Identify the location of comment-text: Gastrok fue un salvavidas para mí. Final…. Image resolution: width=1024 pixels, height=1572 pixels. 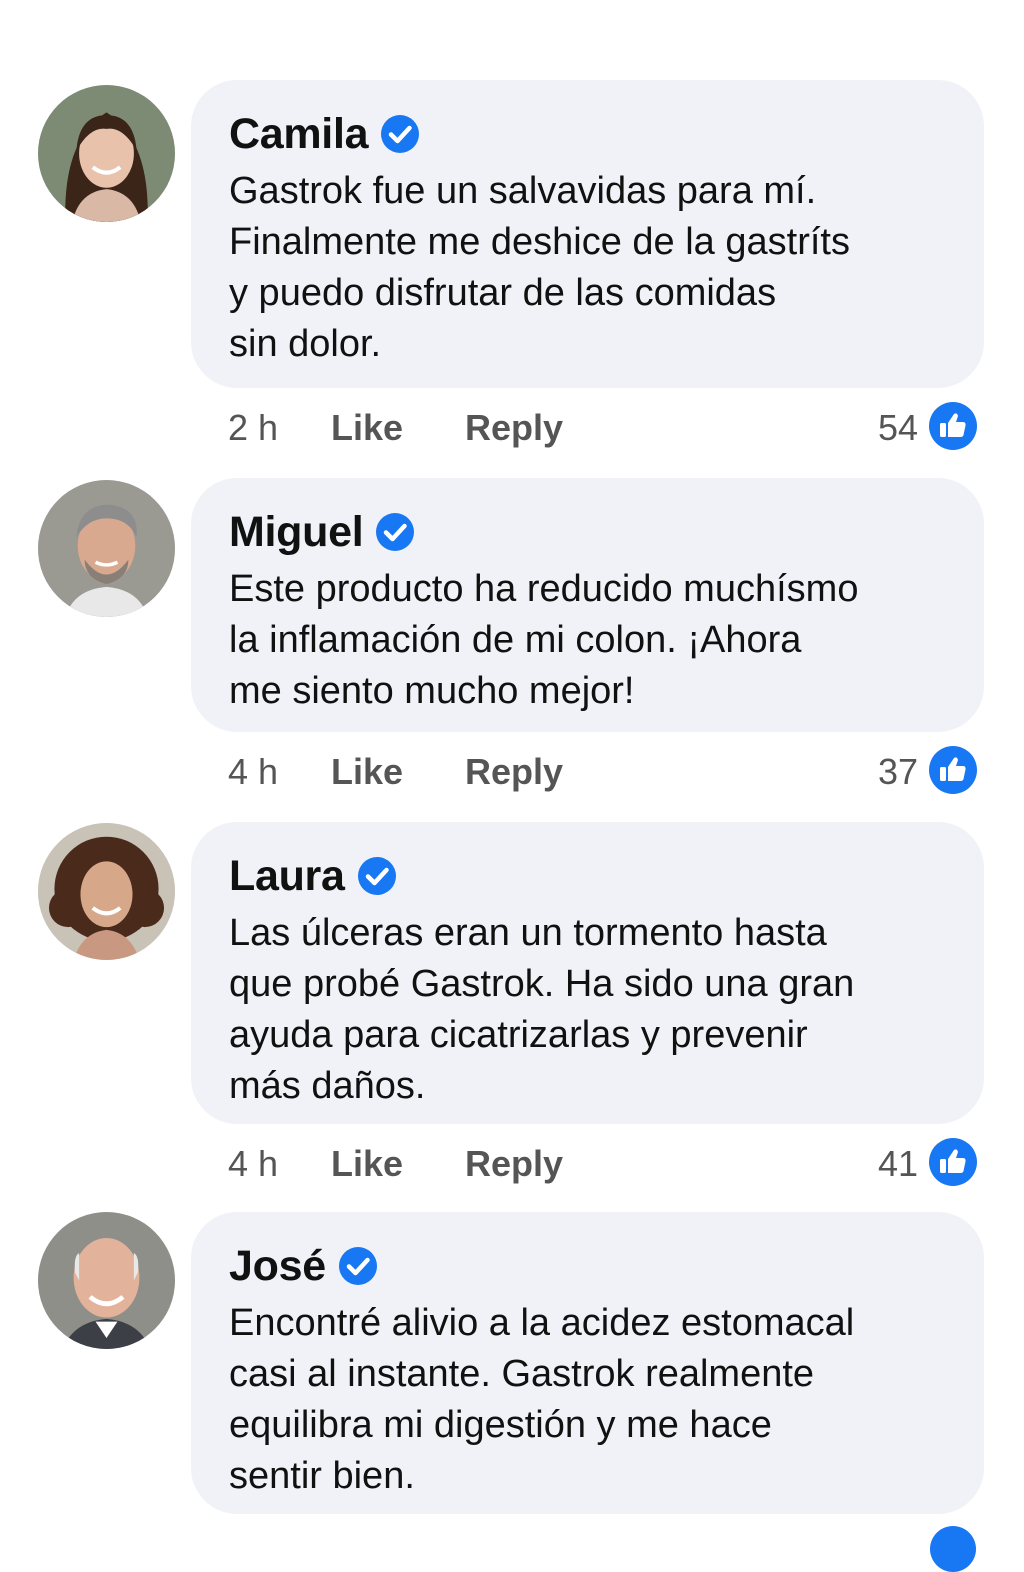
(591, 268).